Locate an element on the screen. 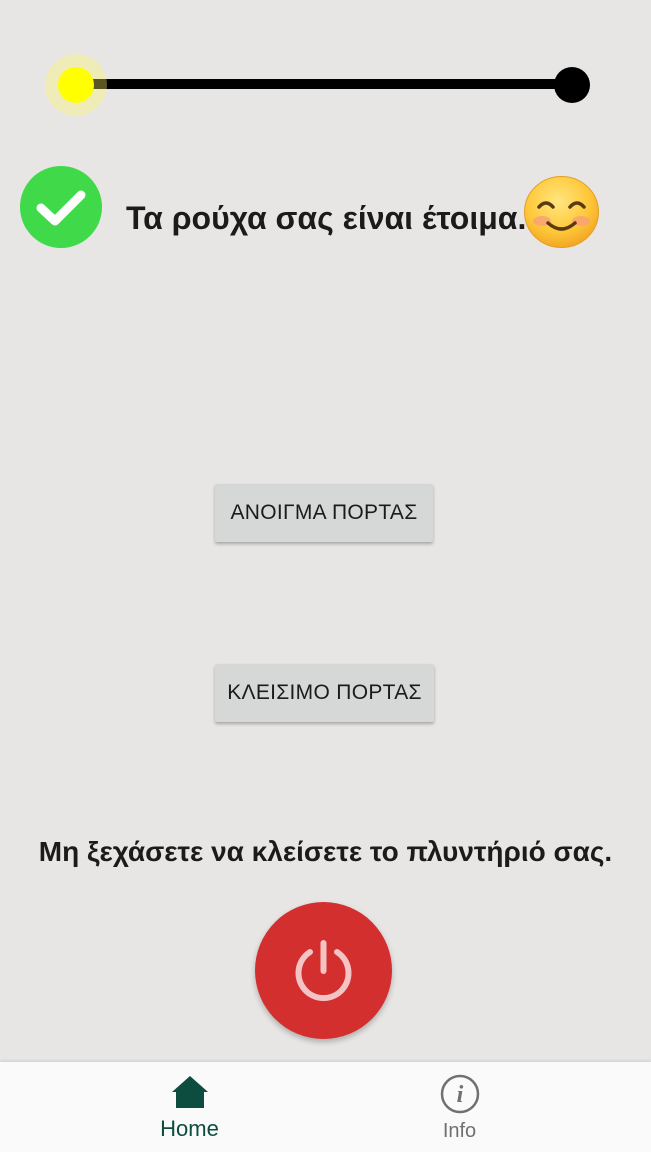 The width and height of the screenshot is (651, 1152). svg-text: i is located at coordinates (459, 1095).